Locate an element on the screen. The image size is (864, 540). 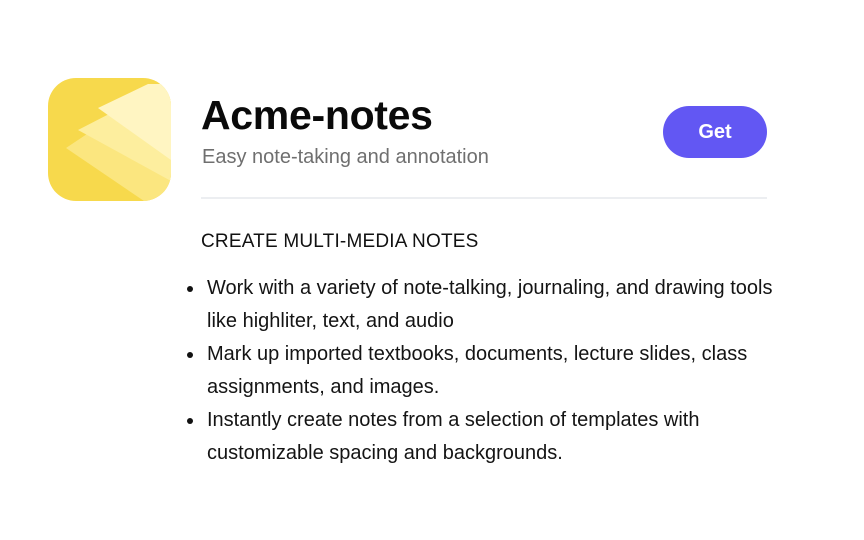
get-button: Get is located at coordinates (715, 132).